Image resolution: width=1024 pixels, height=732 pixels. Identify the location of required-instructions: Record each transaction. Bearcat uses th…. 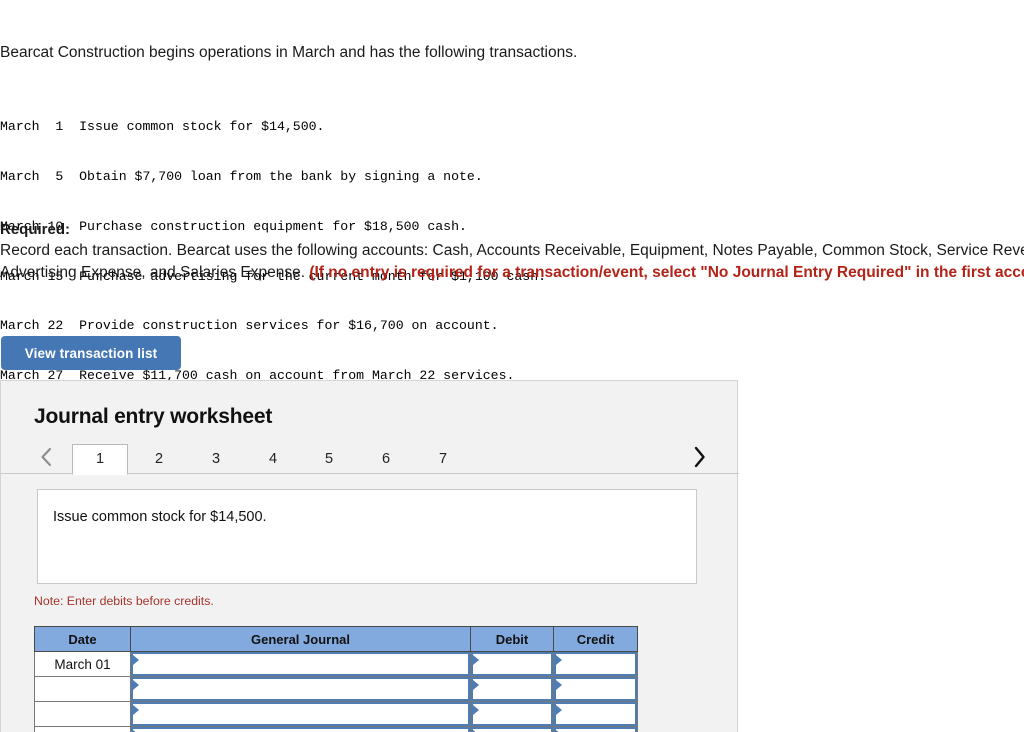
(512, 262).